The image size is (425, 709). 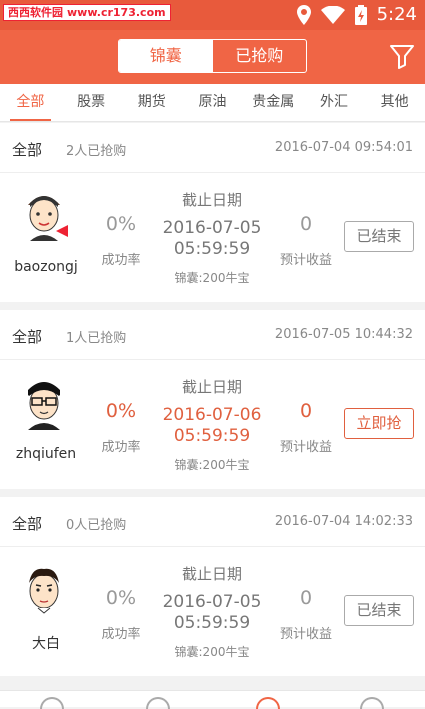 What do you see at coordinates (91, 102) in the screenshot?
I see `tab-stocks: 股票` at bounding box center [91, 102].